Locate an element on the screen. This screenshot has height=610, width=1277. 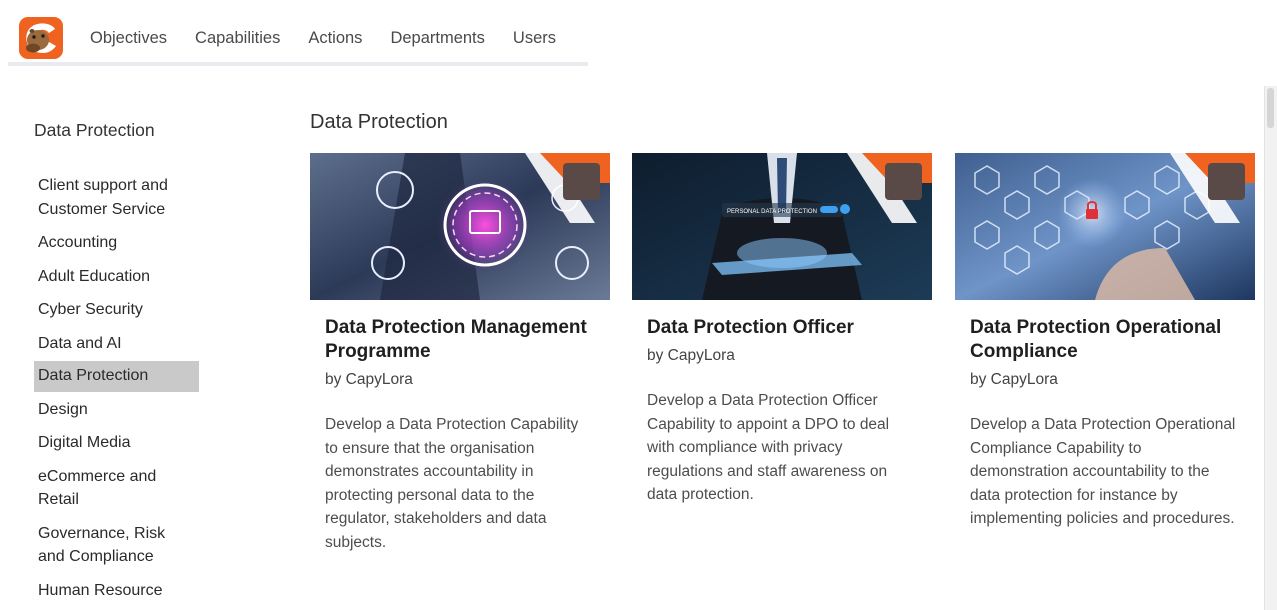
sidebar-item-client-support: Client support and Customer Service is located at coordinates (116, 197).